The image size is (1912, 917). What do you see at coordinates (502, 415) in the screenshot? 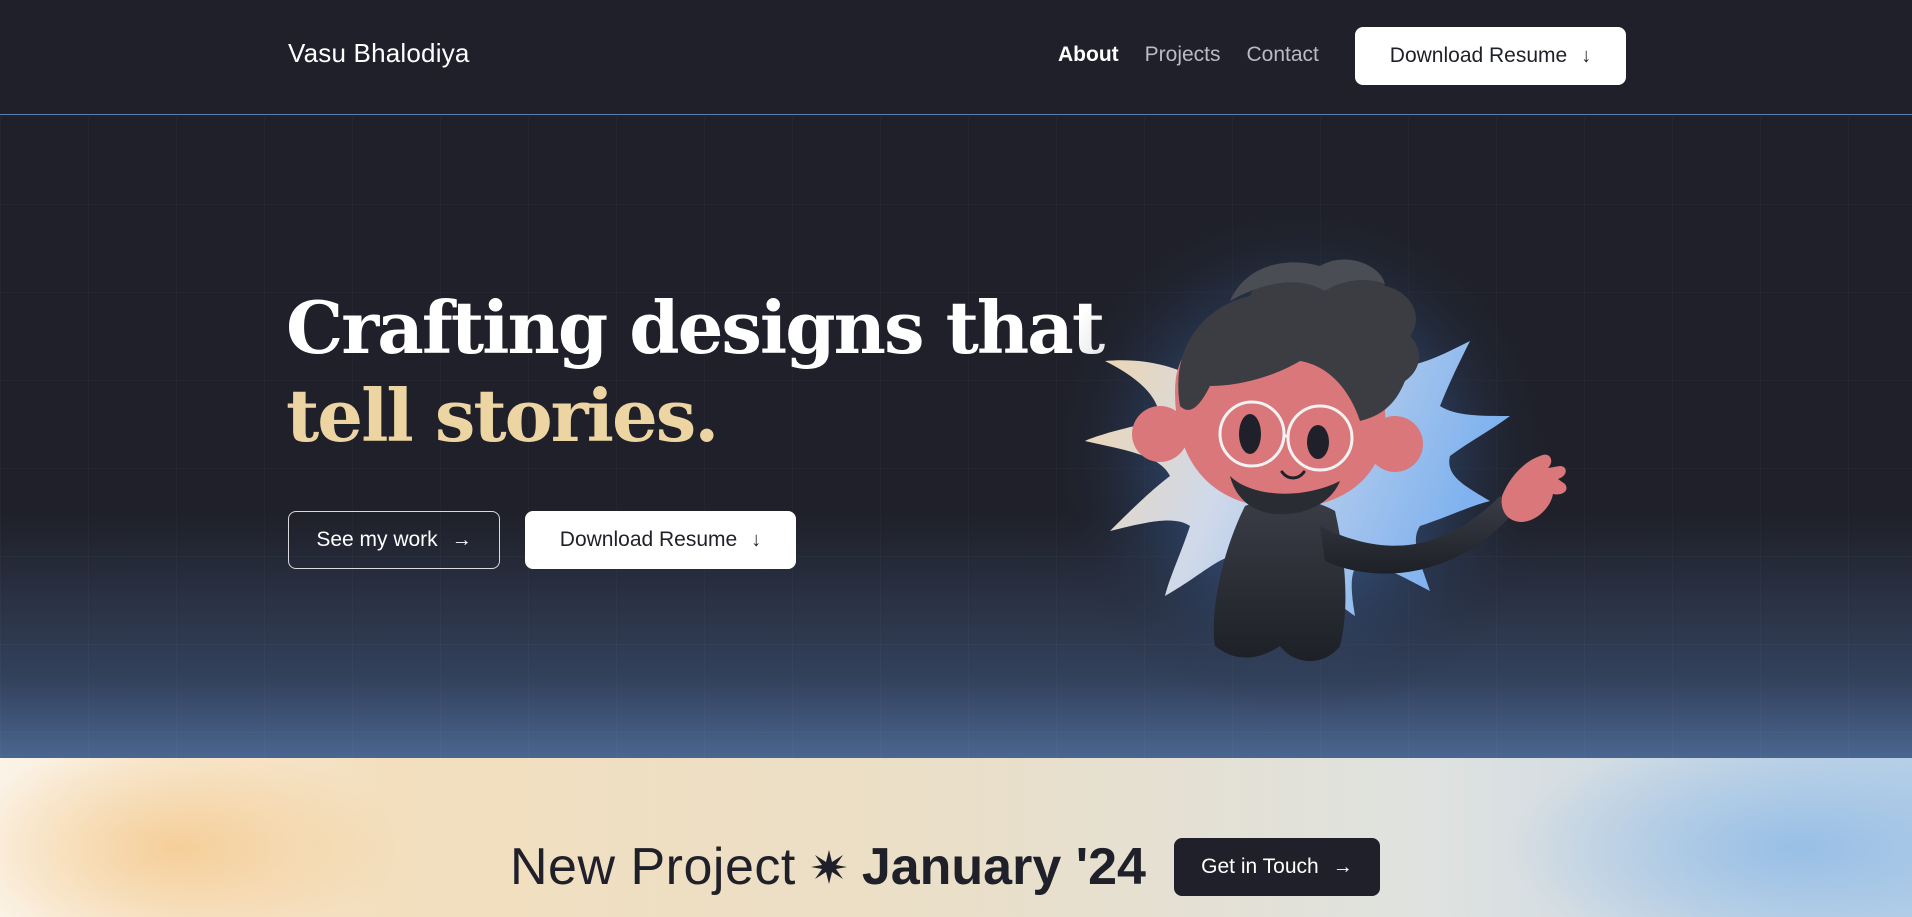
I see `headline-line-2: tell stories.` at bounding box center [502, 415].